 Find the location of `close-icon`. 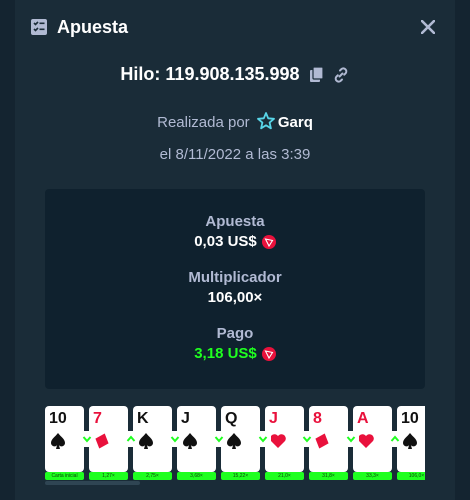

close-icon is located at coordinates (428, 27).